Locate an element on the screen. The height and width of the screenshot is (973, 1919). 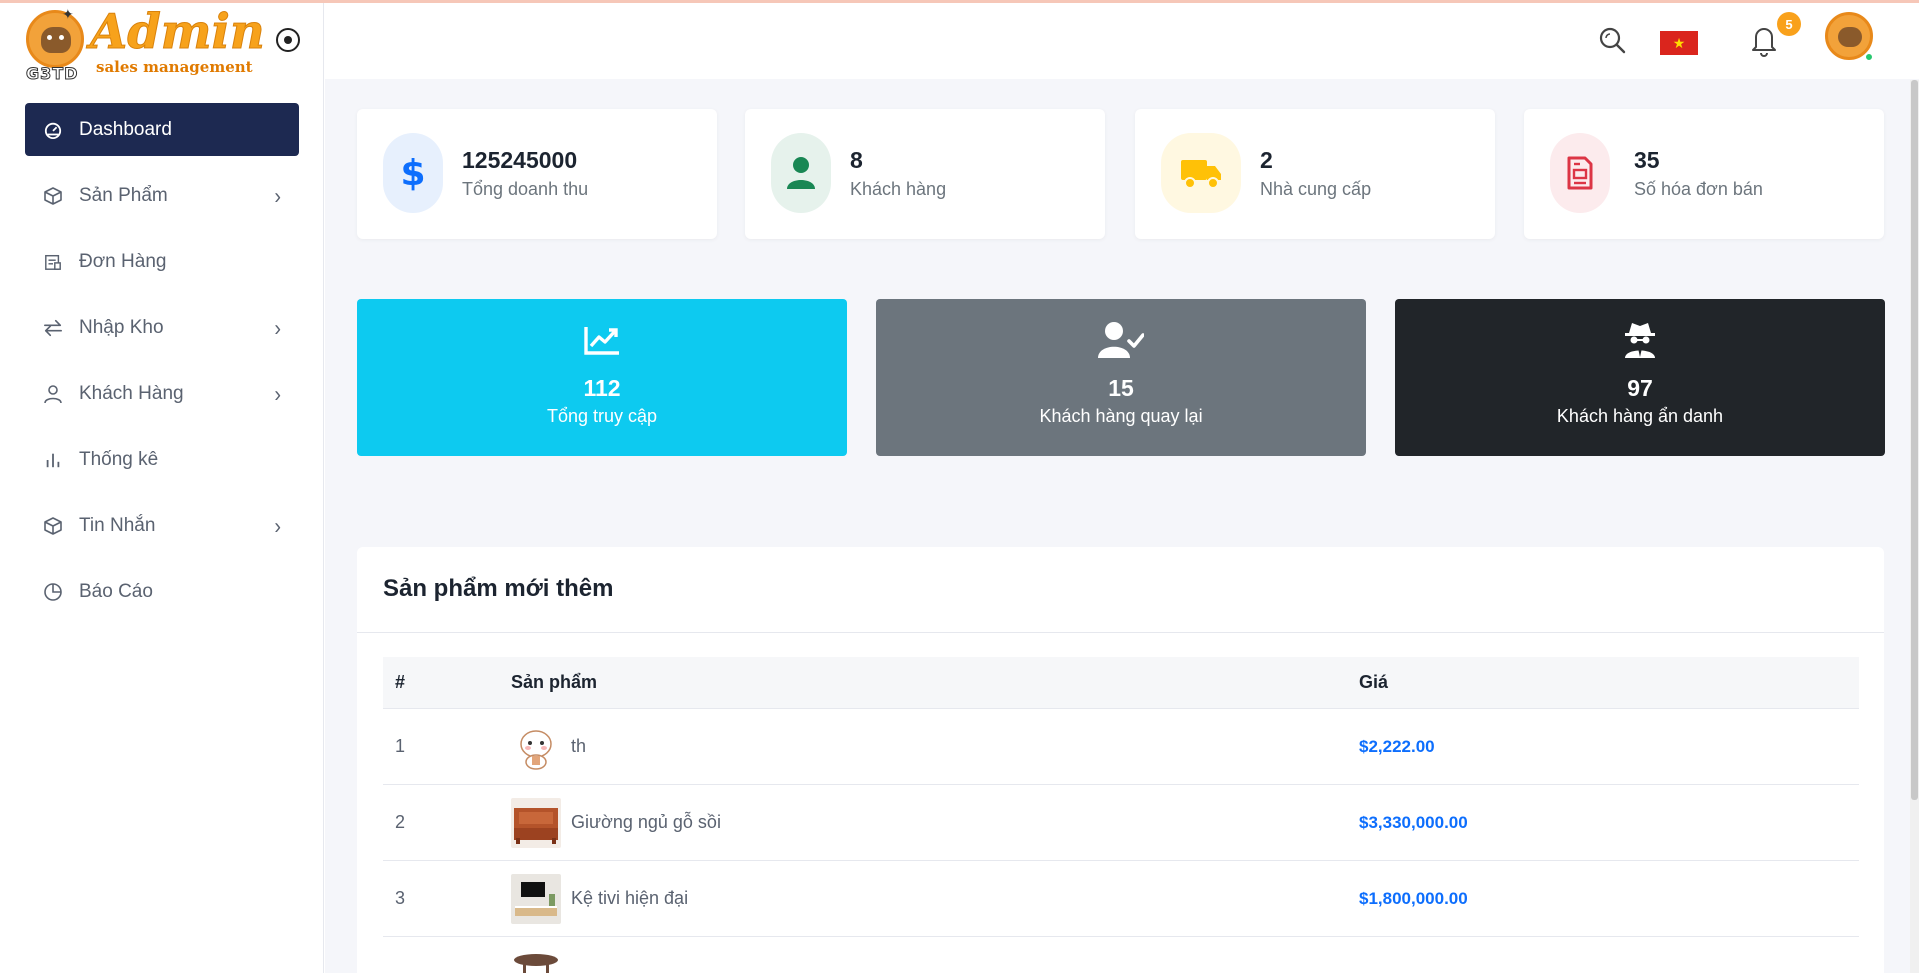
highlight-card-returning: 15 Khách hàng quay lại is located at coordinates (1121, 377).